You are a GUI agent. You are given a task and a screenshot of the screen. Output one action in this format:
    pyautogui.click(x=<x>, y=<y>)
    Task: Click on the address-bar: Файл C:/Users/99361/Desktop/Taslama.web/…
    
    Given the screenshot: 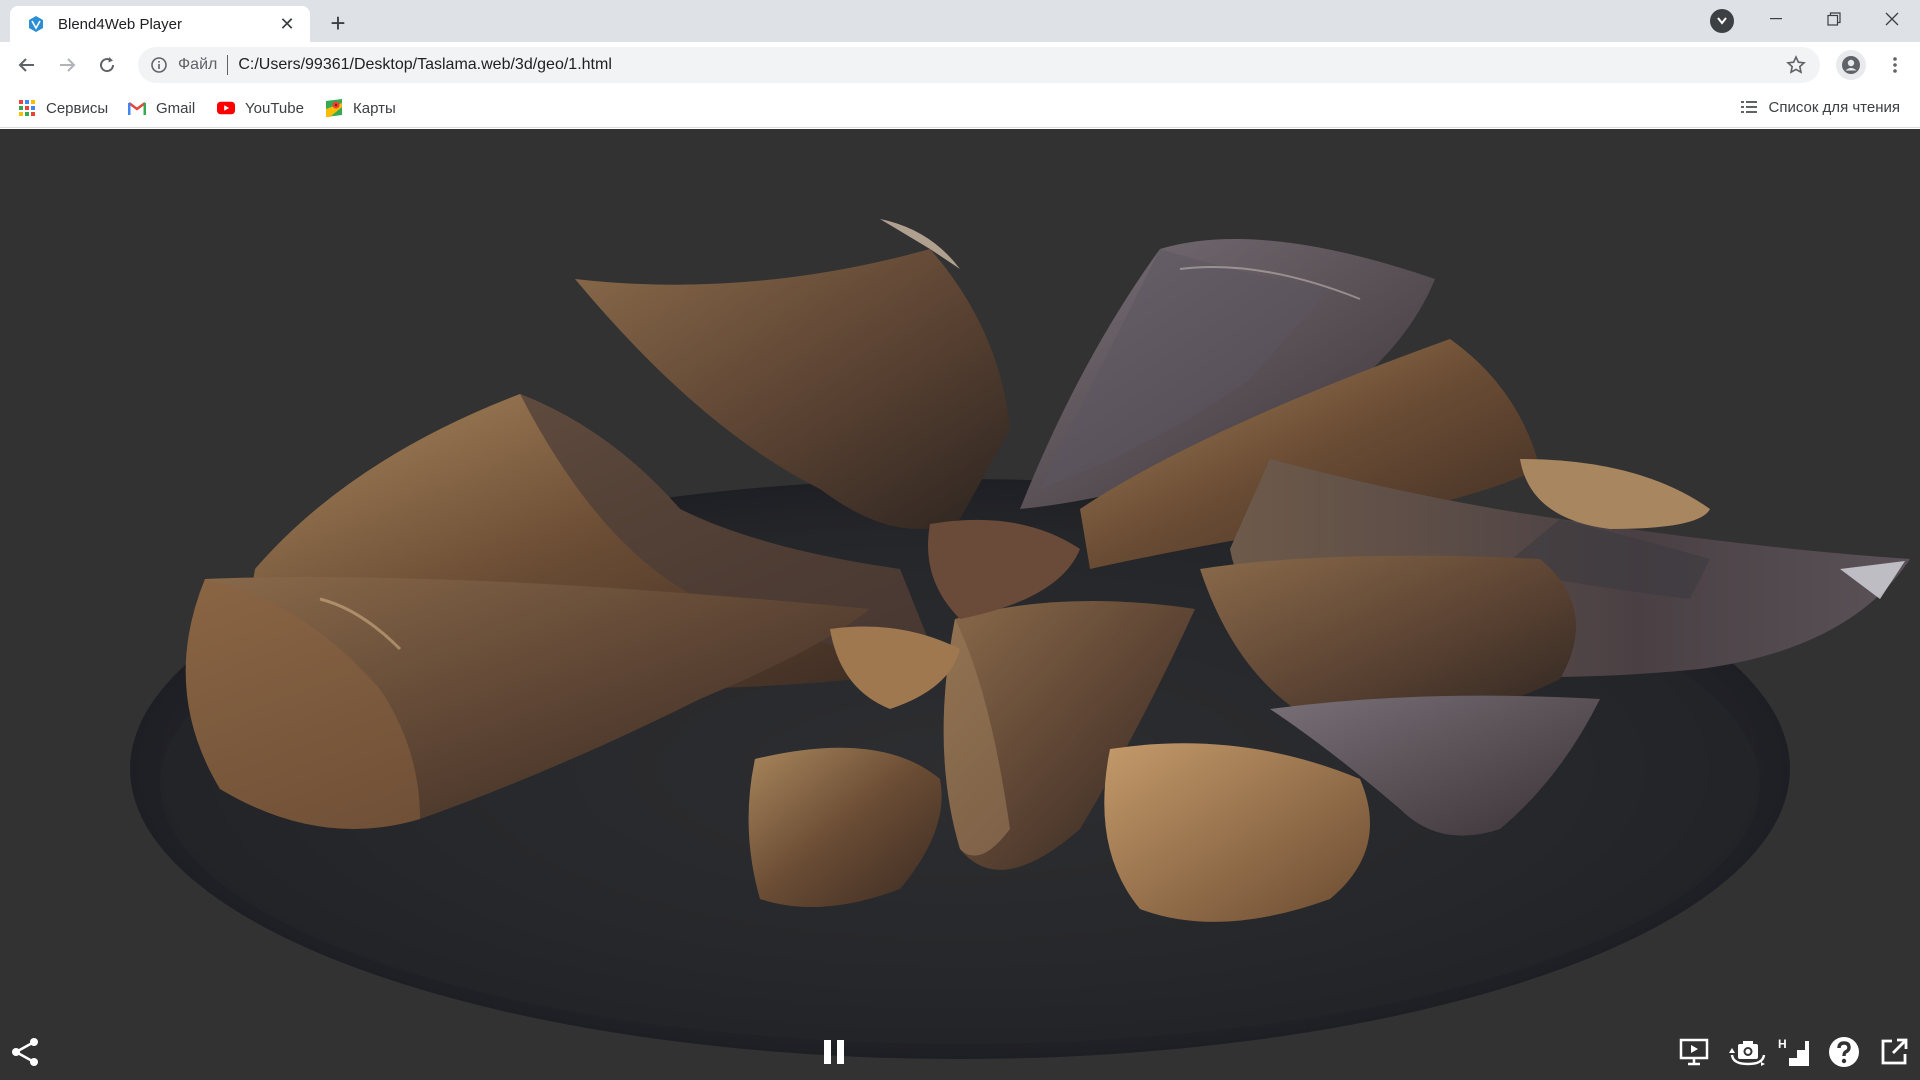 What is the action you would take?
    pyautogui.click(x=979, y=65)
    